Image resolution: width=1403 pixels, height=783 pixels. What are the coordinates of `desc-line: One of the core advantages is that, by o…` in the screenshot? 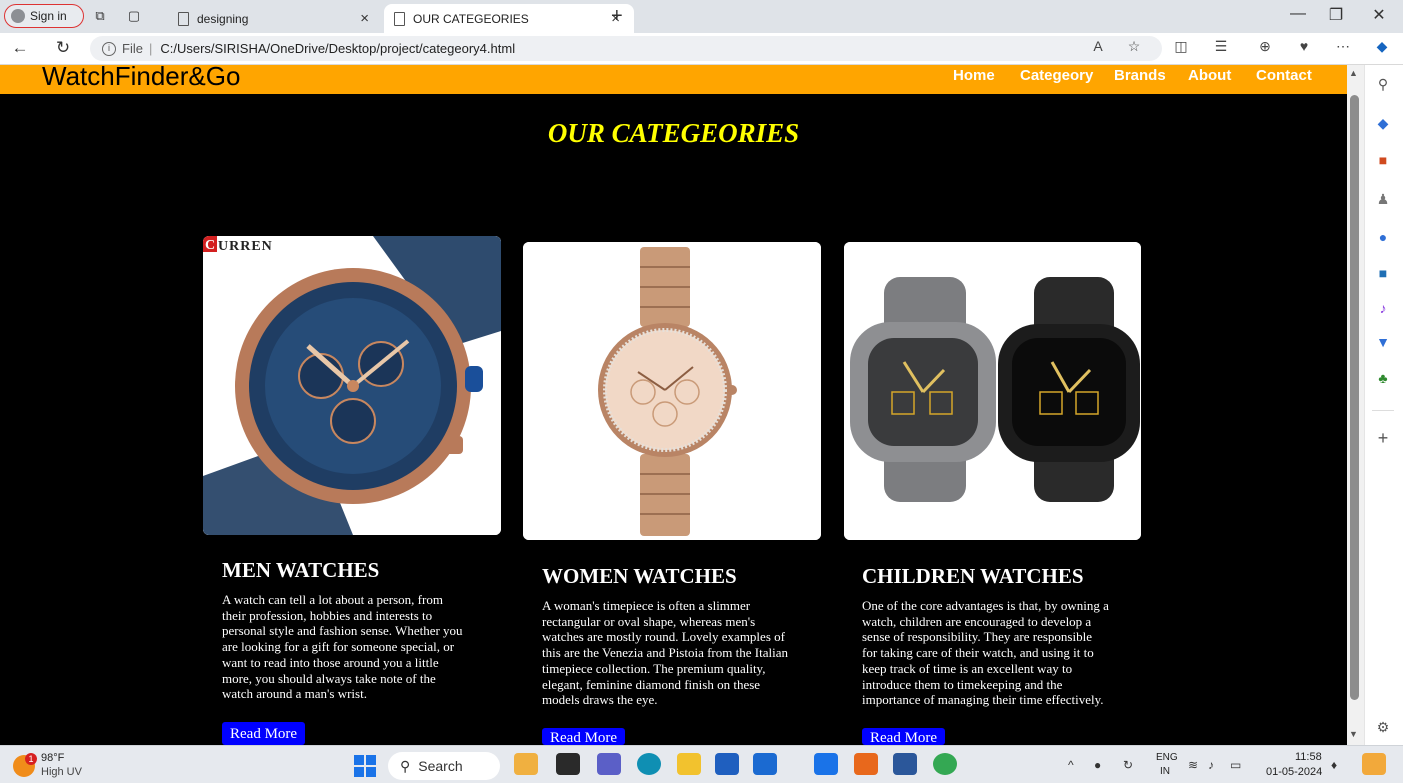 It's located at (985, 605).